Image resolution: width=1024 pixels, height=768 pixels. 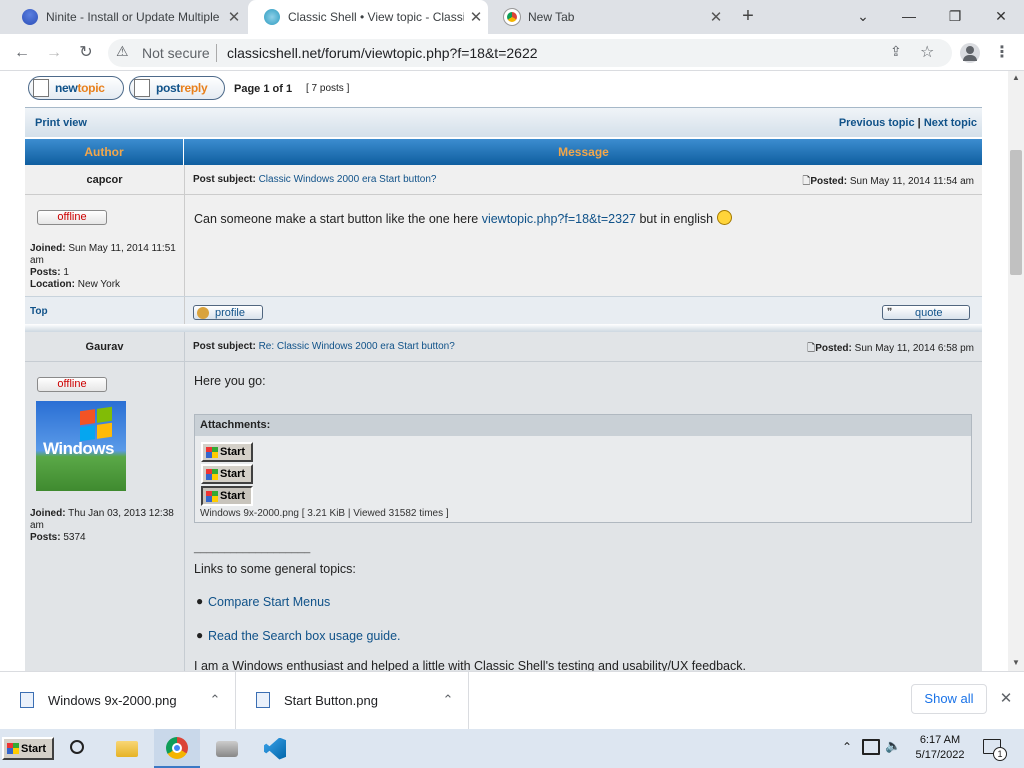 I want to click on reload-icon: ↻, so click(x=86, y=53).